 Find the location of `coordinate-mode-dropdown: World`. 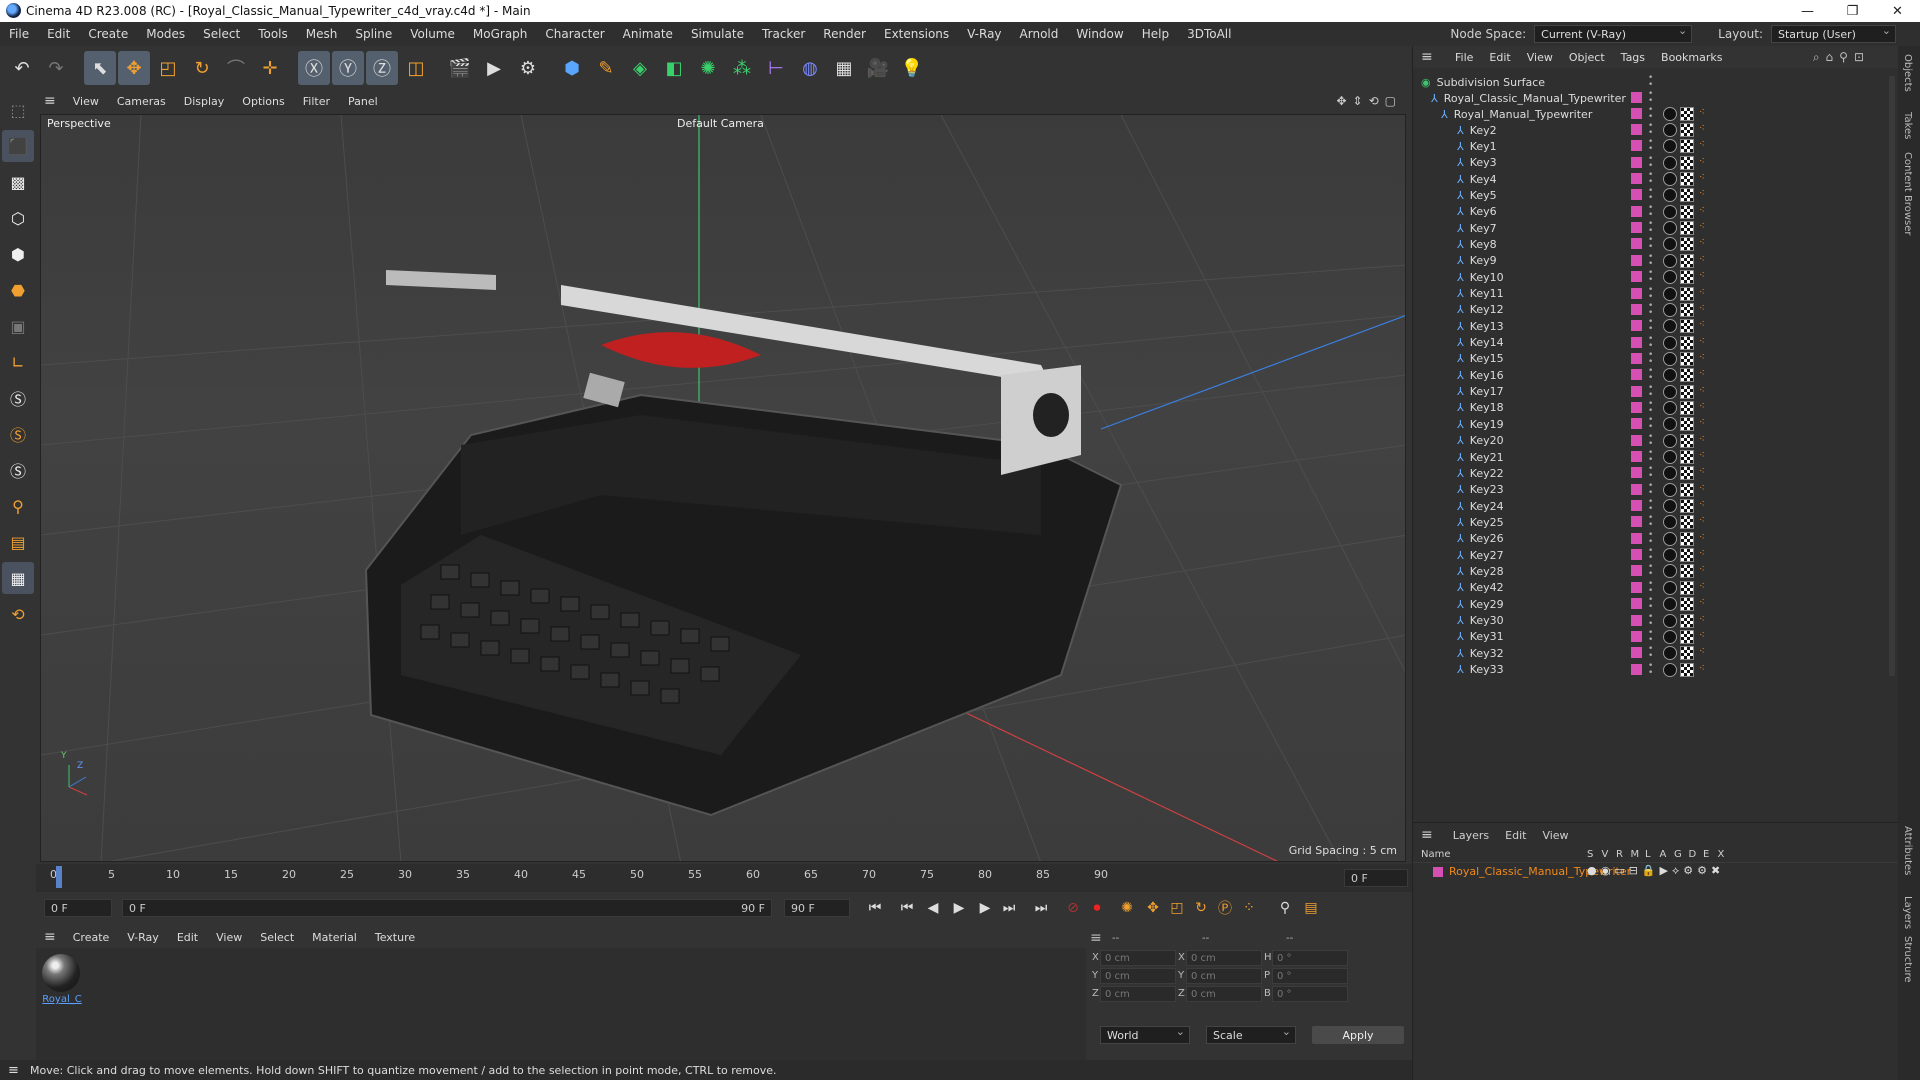

coordinate-mode-dropdown: World is located at coordinates (1145, 1034).